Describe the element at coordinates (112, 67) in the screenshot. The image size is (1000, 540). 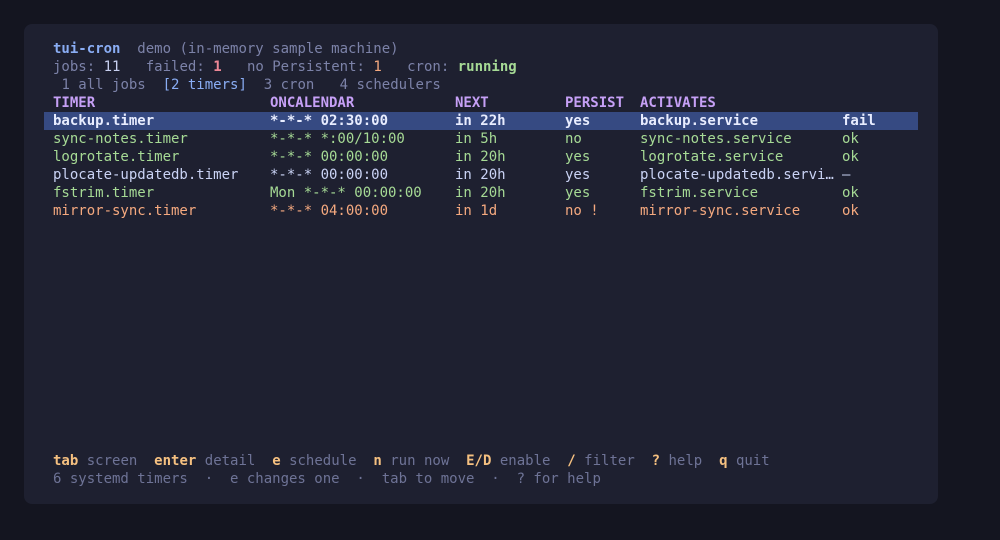
I see `jobs-count: 11` at that location.